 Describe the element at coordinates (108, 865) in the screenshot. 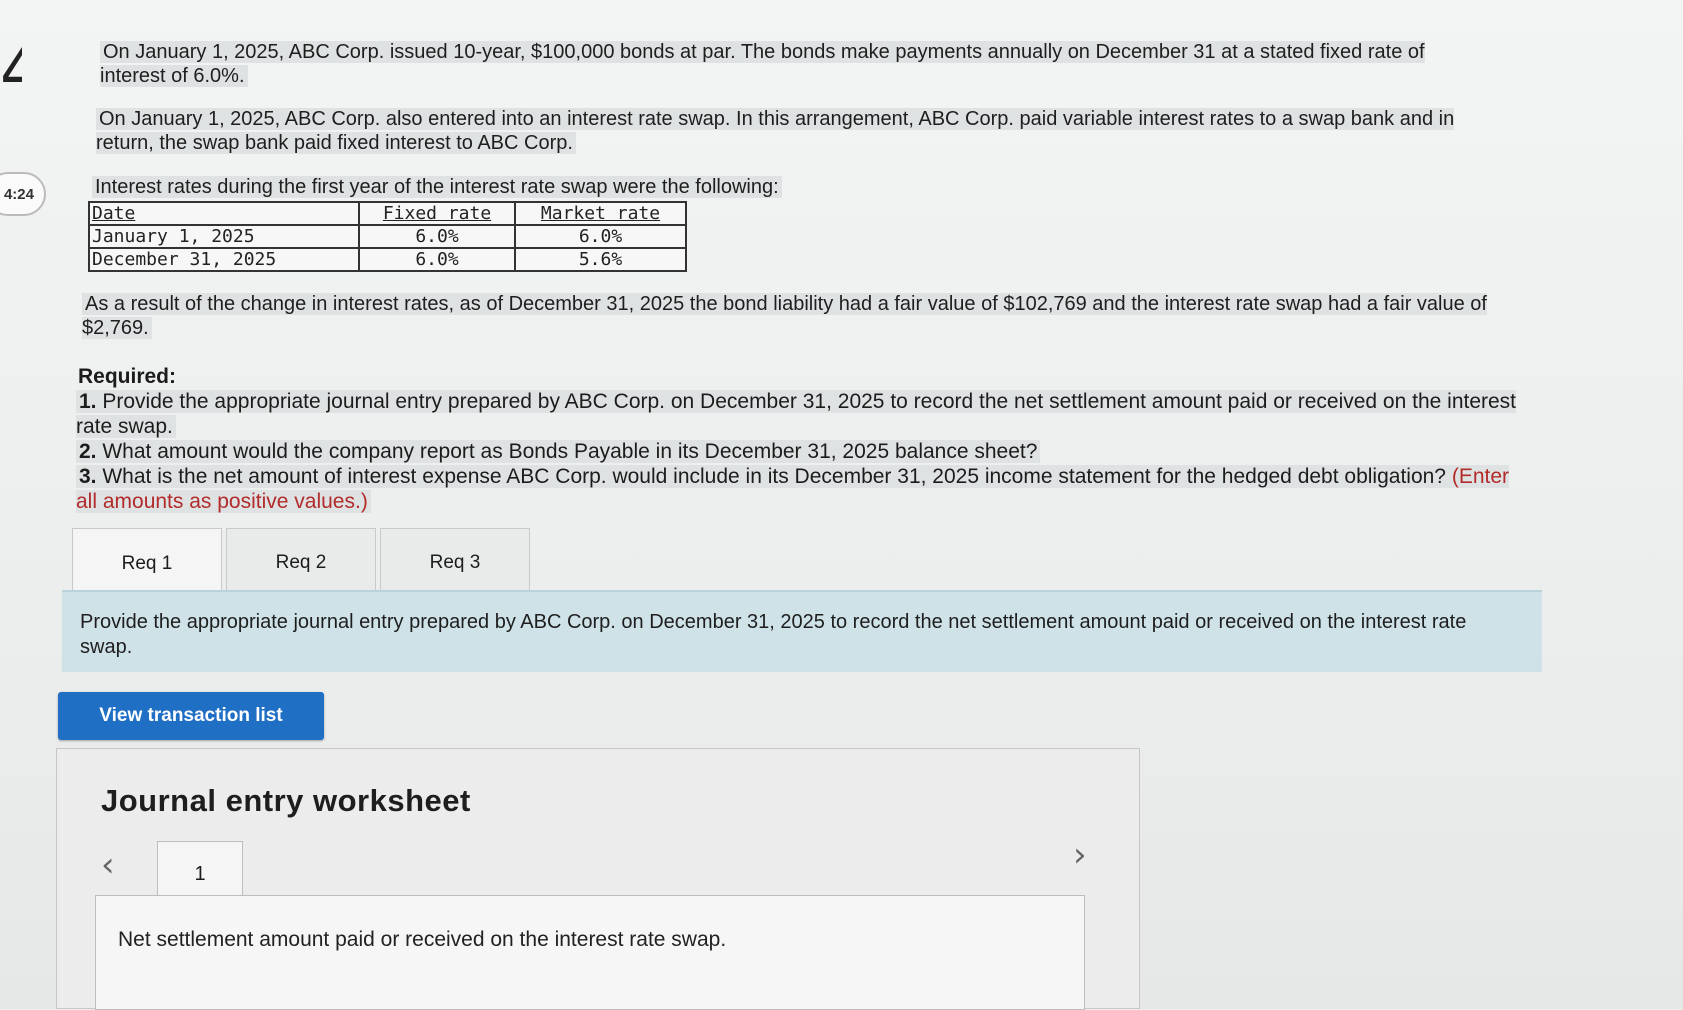

I see `chevron-left-icon: ‹` at that location.